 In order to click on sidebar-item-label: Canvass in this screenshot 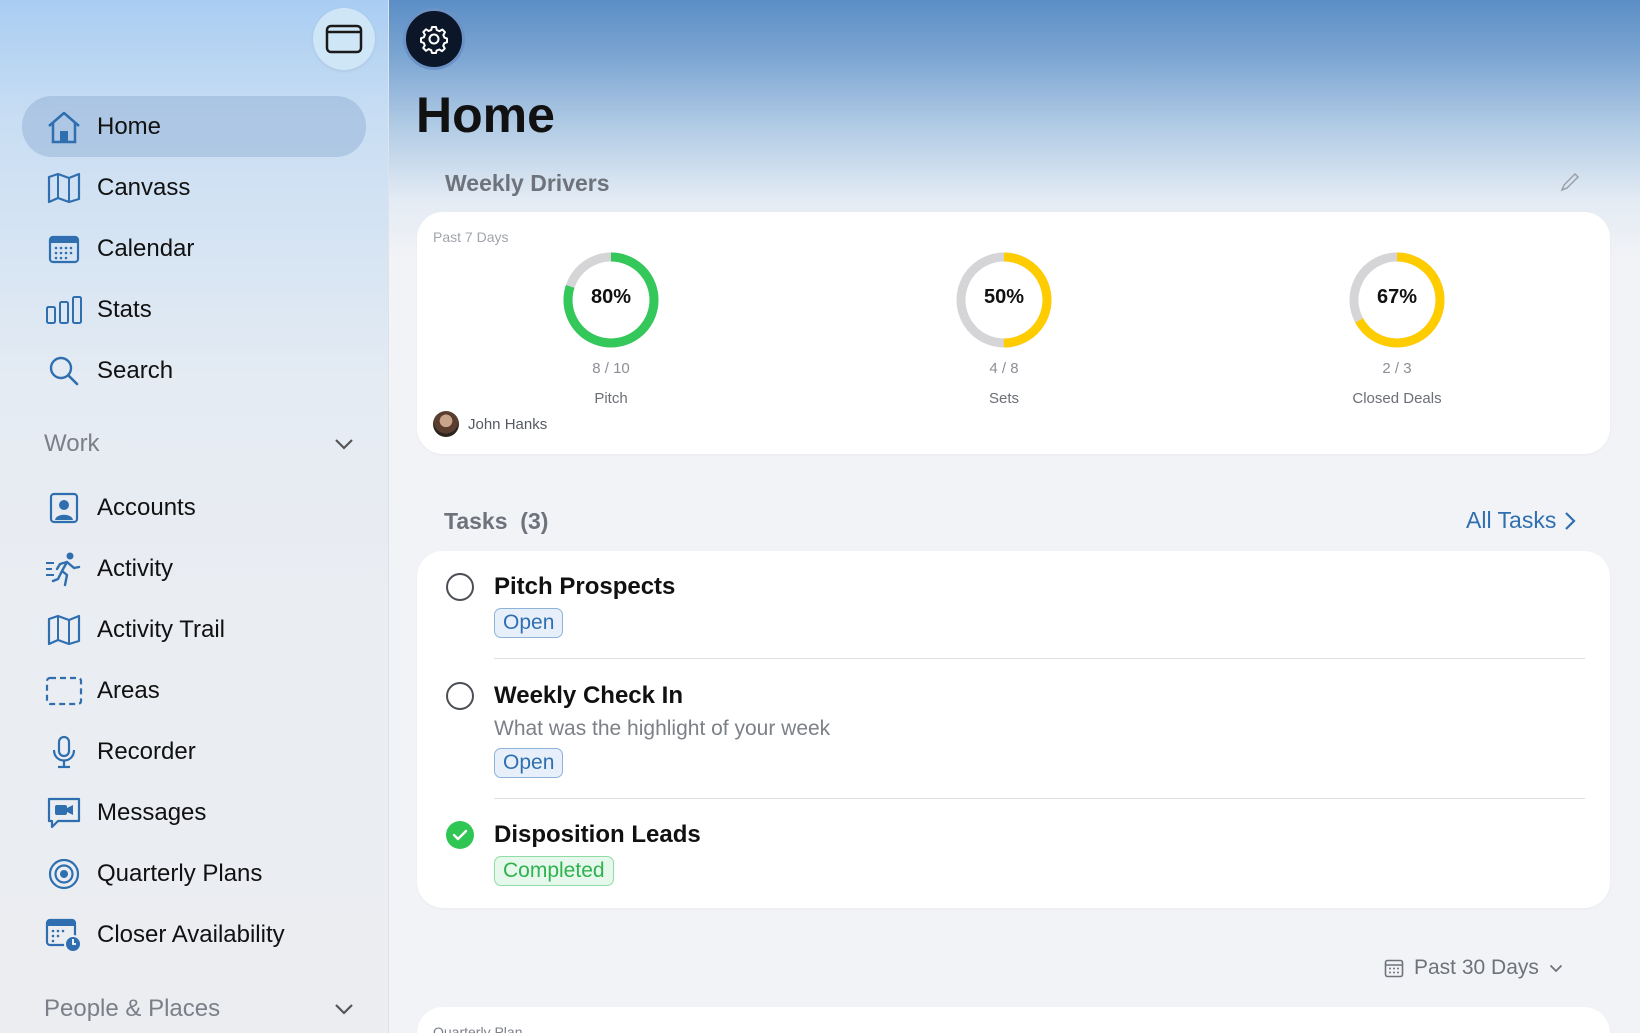, I will do `click(144, 187)`.